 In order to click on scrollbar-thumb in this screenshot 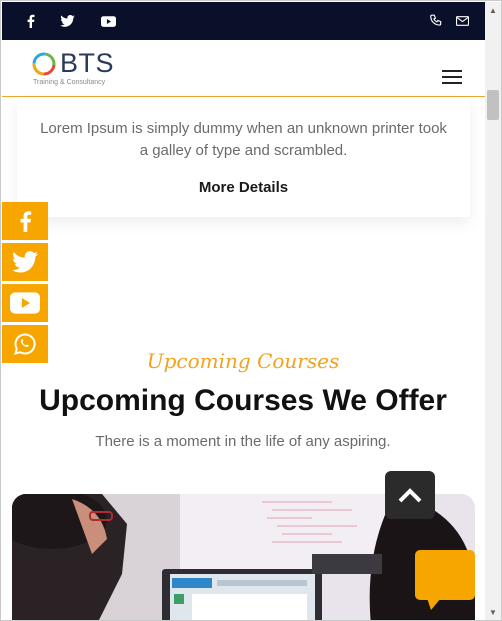, I will do `click(493, 105)`.